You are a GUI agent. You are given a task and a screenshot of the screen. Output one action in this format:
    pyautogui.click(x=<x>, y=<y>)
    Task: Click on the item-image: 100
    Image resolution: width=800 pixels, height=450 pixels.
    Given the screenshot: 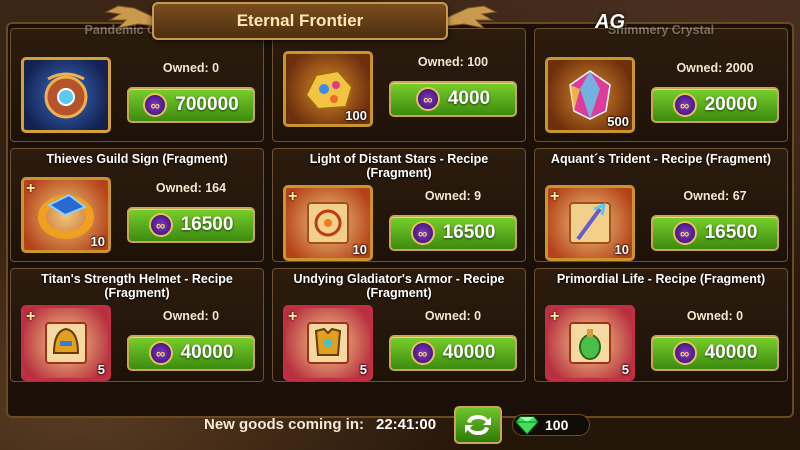 What is the action you would take?
    pyautogui.click(x=328, y=89)
    